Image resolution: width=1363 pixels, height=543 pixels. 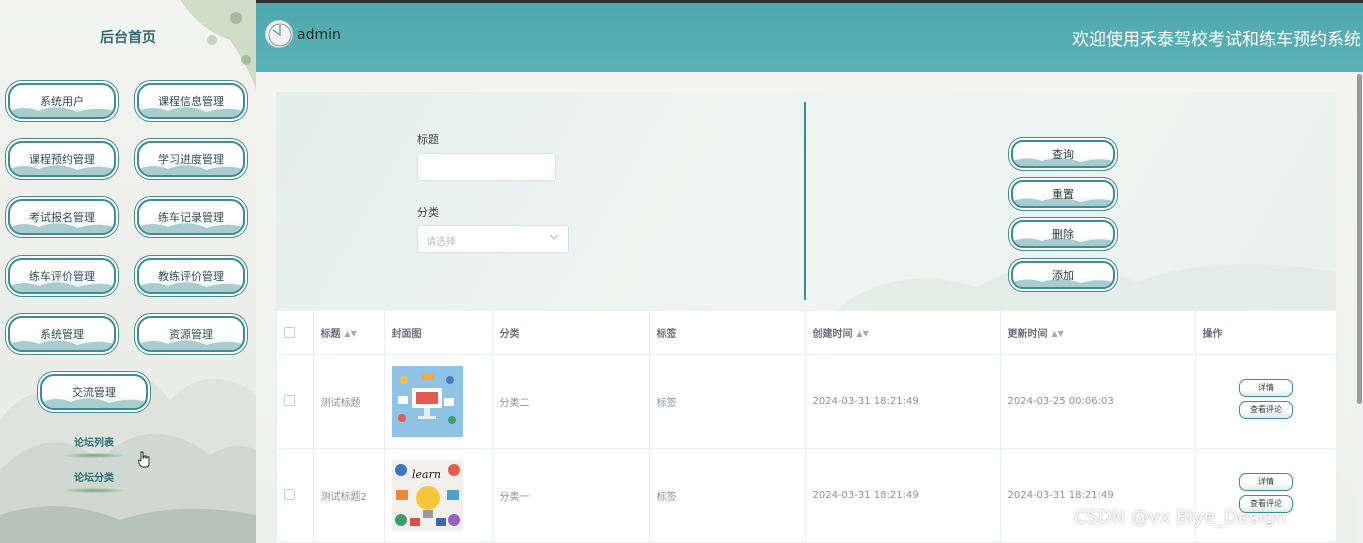 I want to click on column-ops-label: 操作, so click(x=1212, y=334).